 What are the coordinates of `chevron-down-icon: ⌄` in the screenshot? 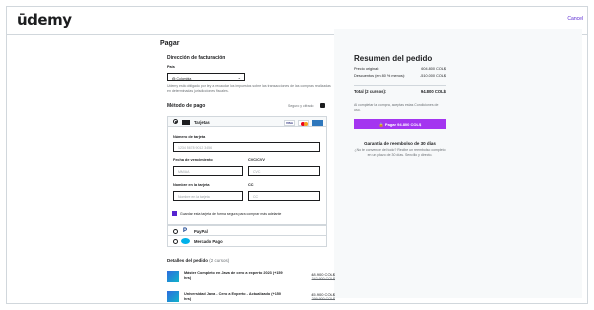 It's located at (239, 77).